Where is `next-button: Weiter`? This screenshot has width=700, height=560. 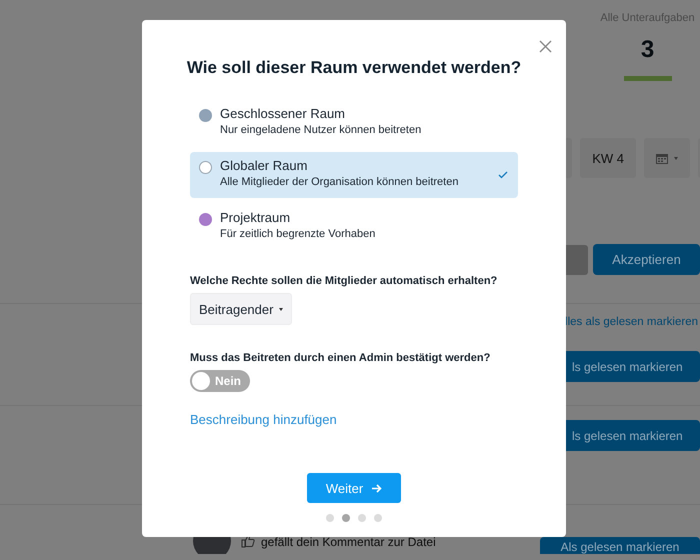 next-button: Weiter is located at coordinates (354, 488).